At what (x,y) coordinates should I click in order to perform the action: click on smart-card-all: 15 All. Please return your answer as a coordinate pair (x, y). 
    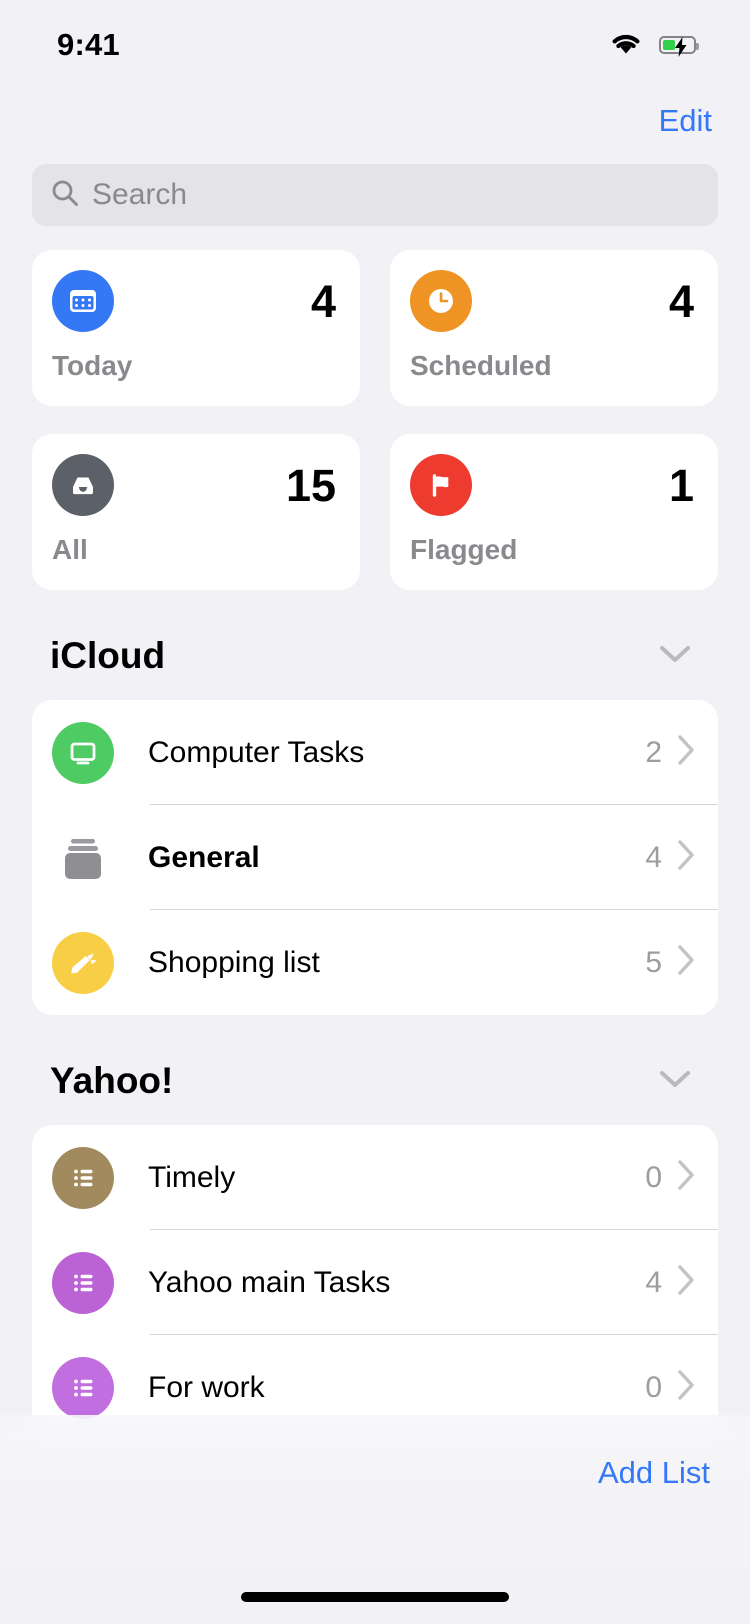
    Looking at the image, I should click on (196, 512).